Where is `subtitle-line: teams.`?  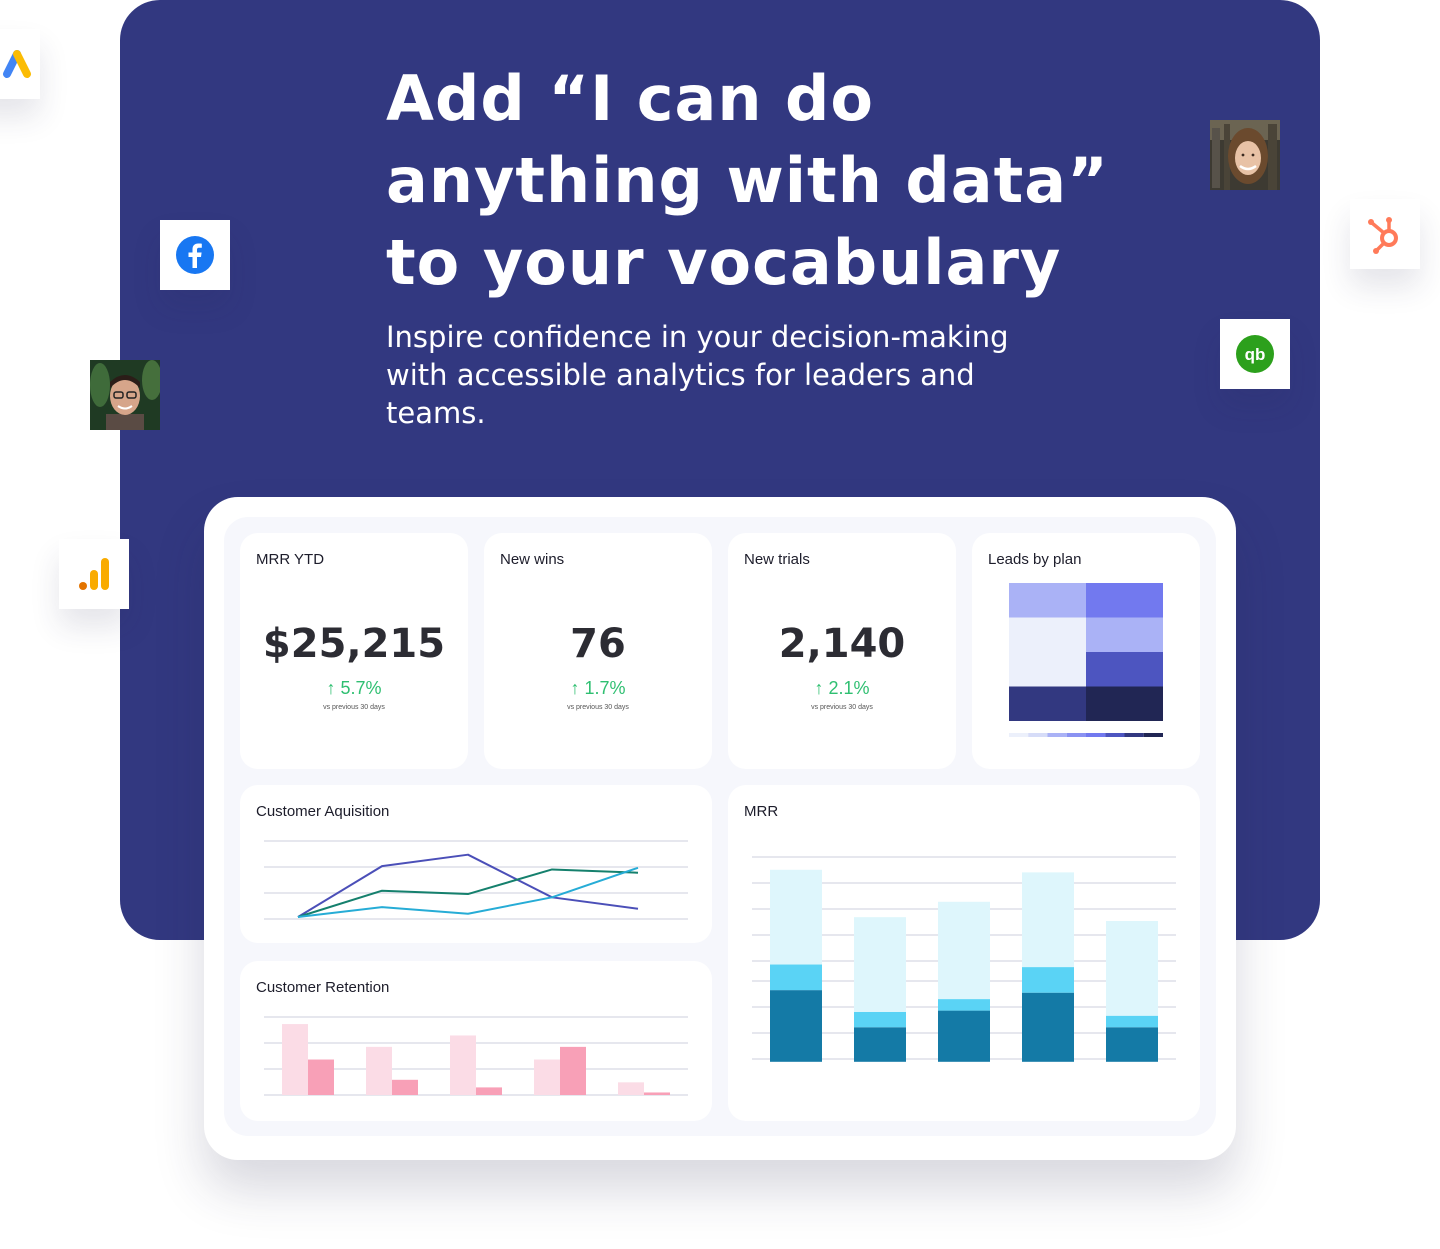 subtitle-line: teams. is located at coordinates (436, 413).